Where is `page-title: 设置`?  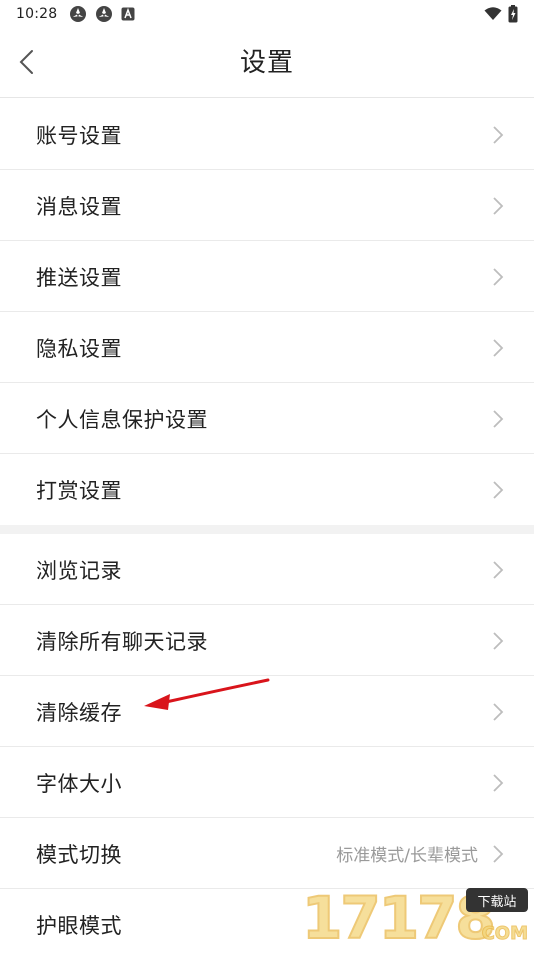 page-title: 设置 is located at coordinates (267, 63).